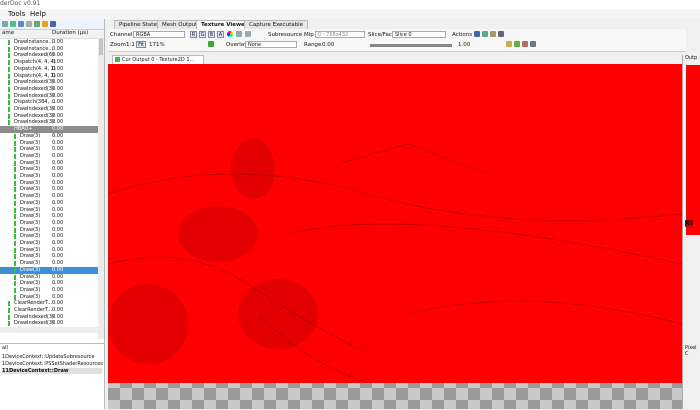 This screenshot has width=700, height=410. I want to click on color-picker-icon, so click(230, 34).